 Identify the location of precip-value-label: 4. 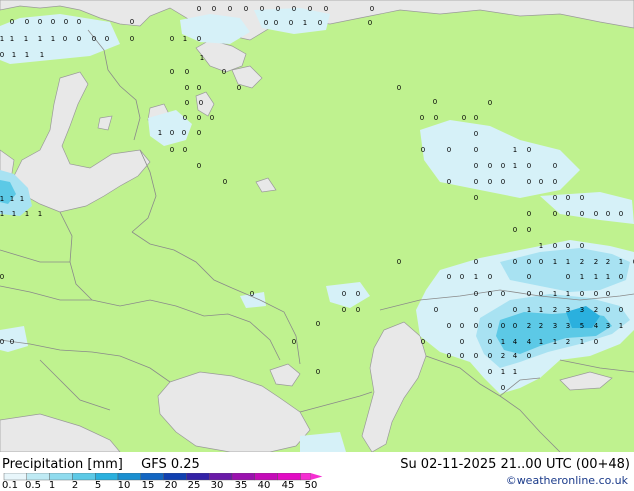
(529, 342).